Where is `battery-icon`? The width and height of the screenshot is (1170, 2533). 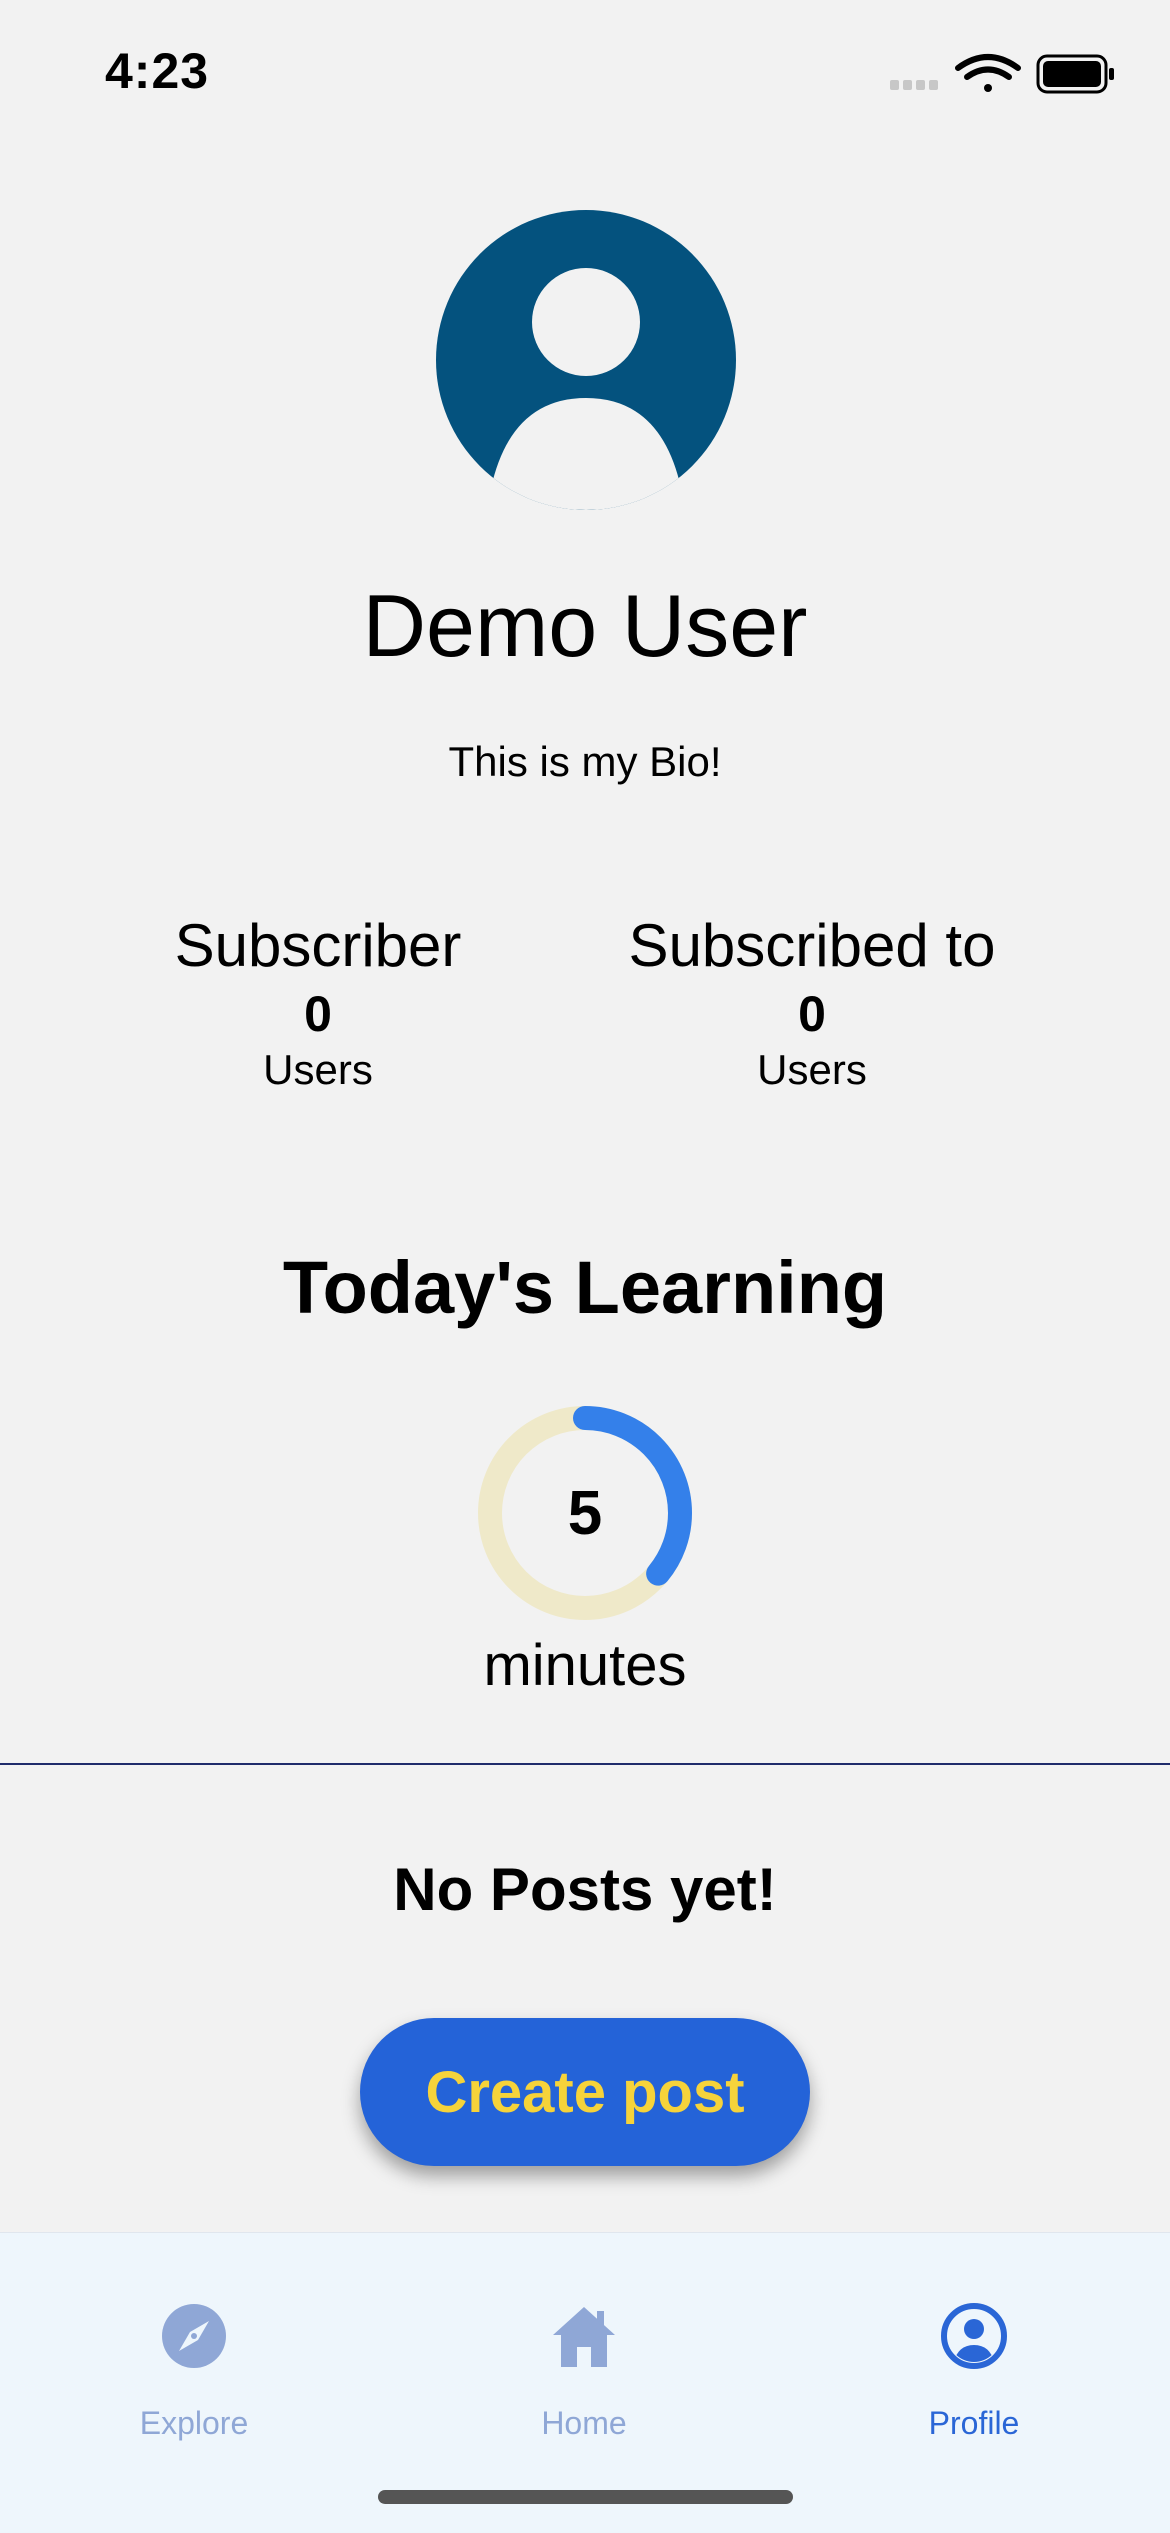
battery-icon is located at coordinates (1075, 74).